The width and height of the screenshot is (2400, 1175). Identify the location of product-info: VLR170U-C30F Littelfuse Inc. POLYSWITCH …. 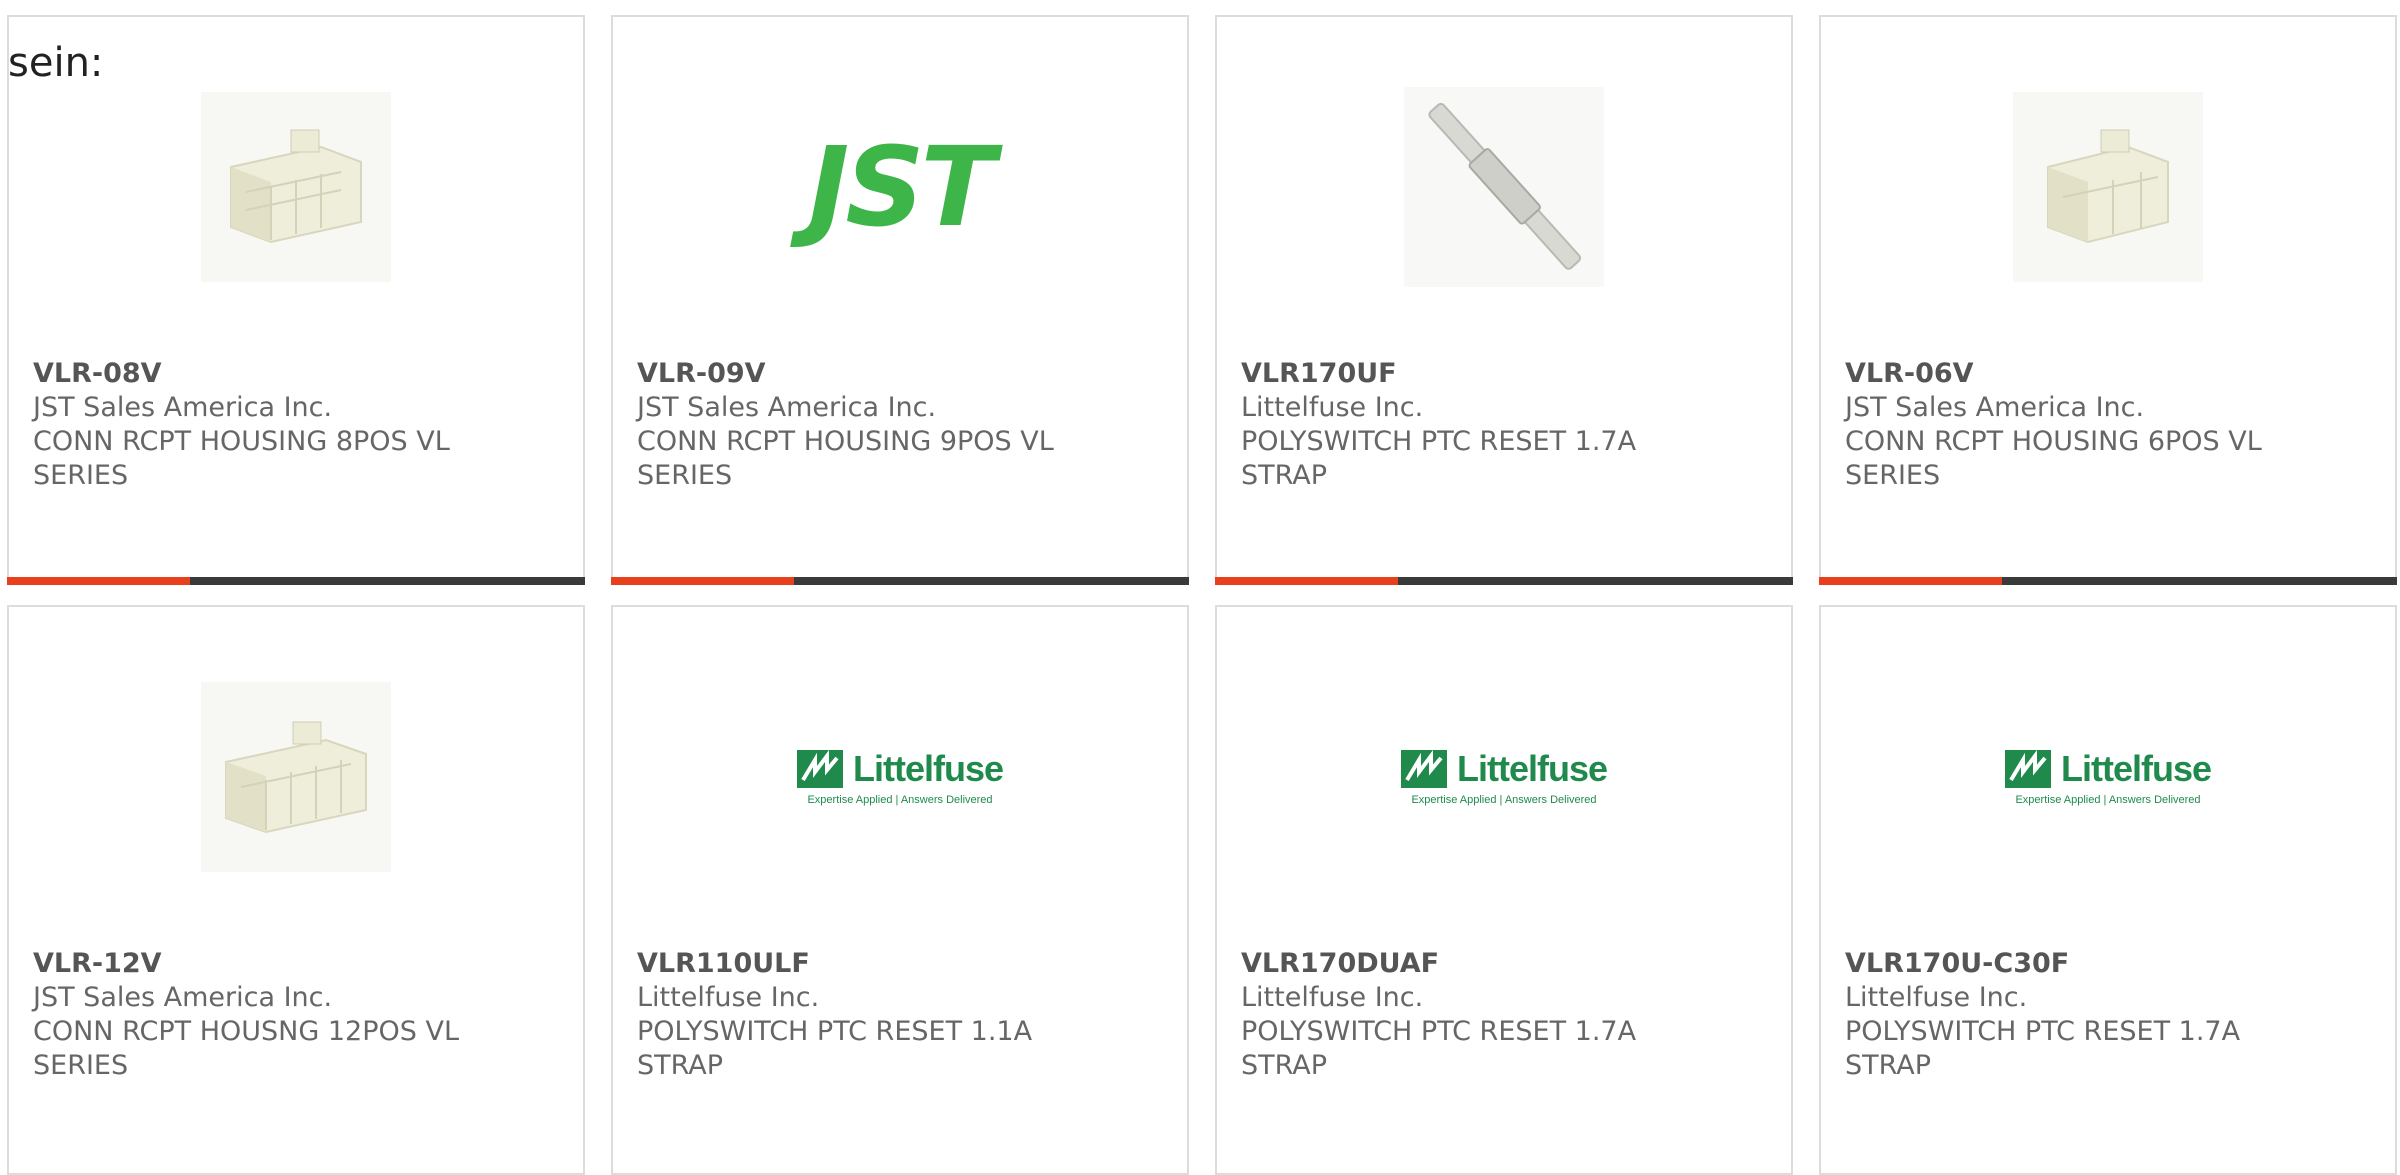
(2065, 1015).